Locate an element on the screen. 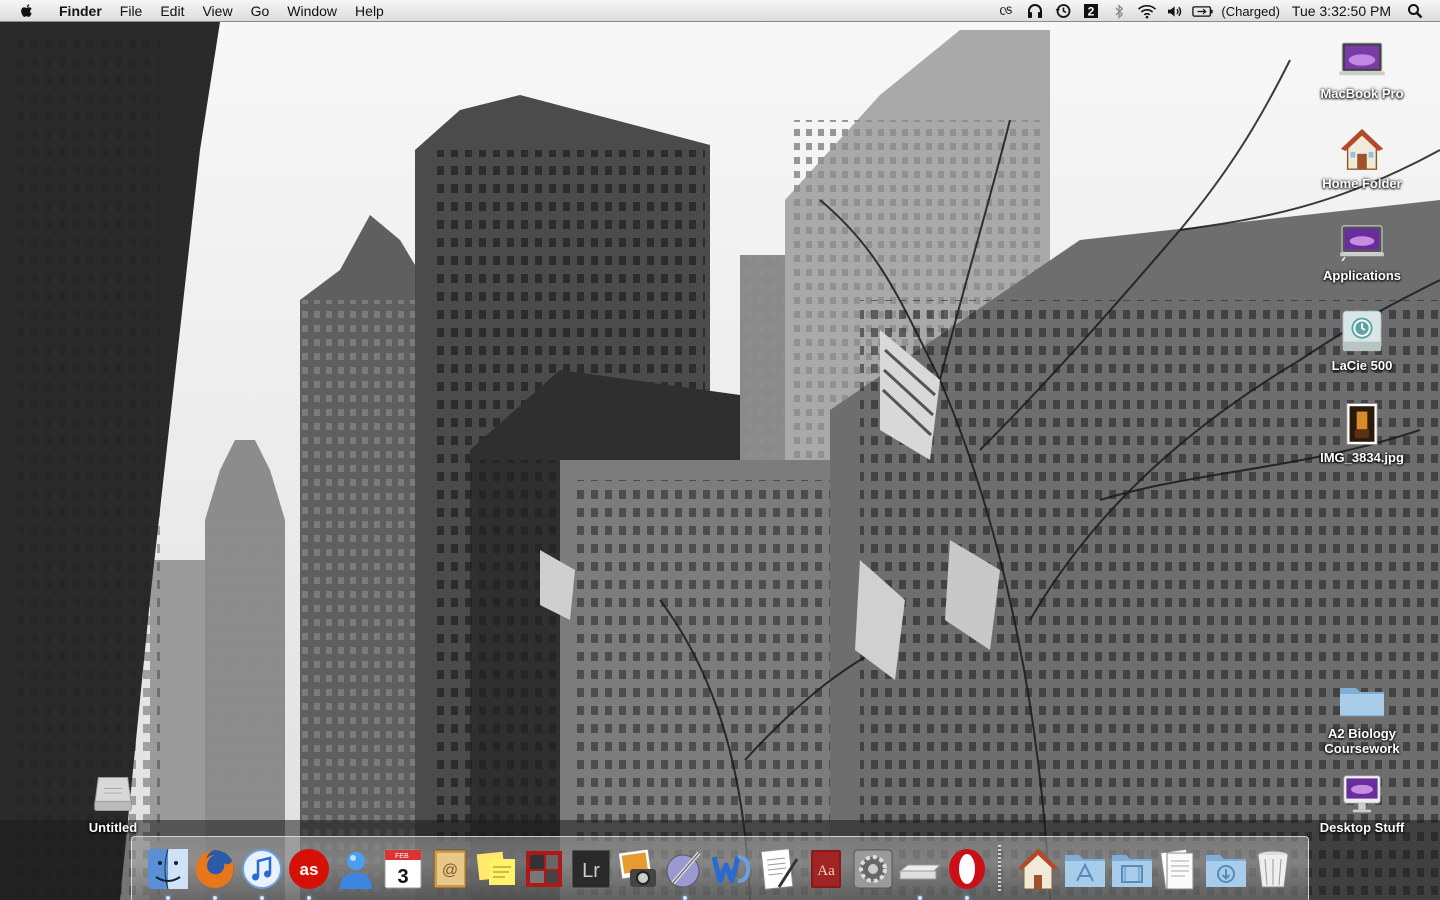 The height and width of the screenshot is (900, 1440). imac-icon is located at coordinates (1362, 794).